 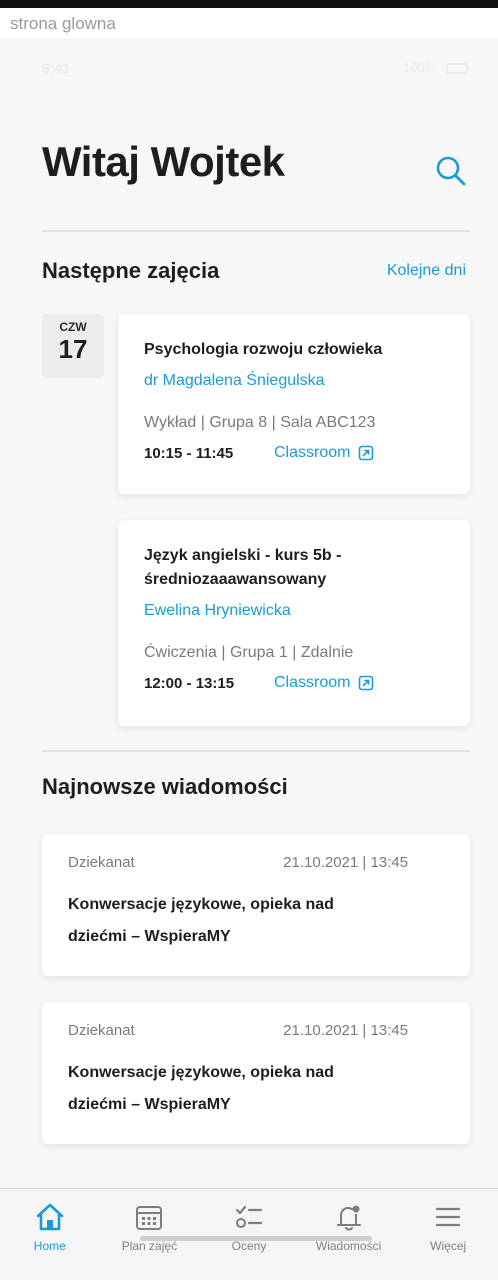 I want to click on nav-label: Oceny, so click(x=249, y=1246).